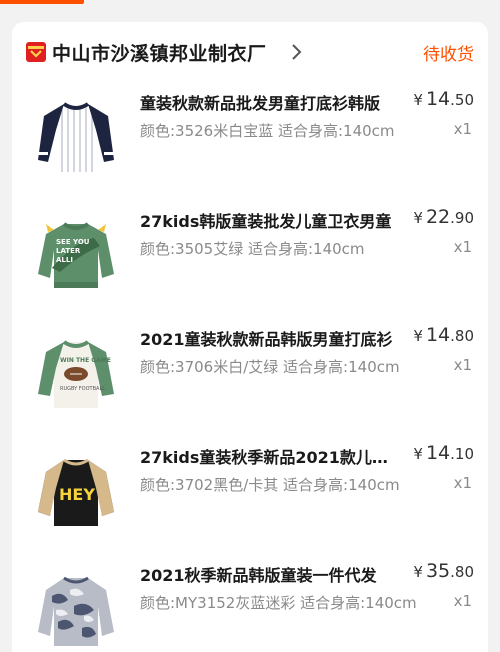  What do you see at coordinates (76, 372) in the screenshot?
I see `white-green-football-raglan-shirt-thumbnail: WIN THE GAME RUGBY FOOTBALL` at bounding box center [76, 372].